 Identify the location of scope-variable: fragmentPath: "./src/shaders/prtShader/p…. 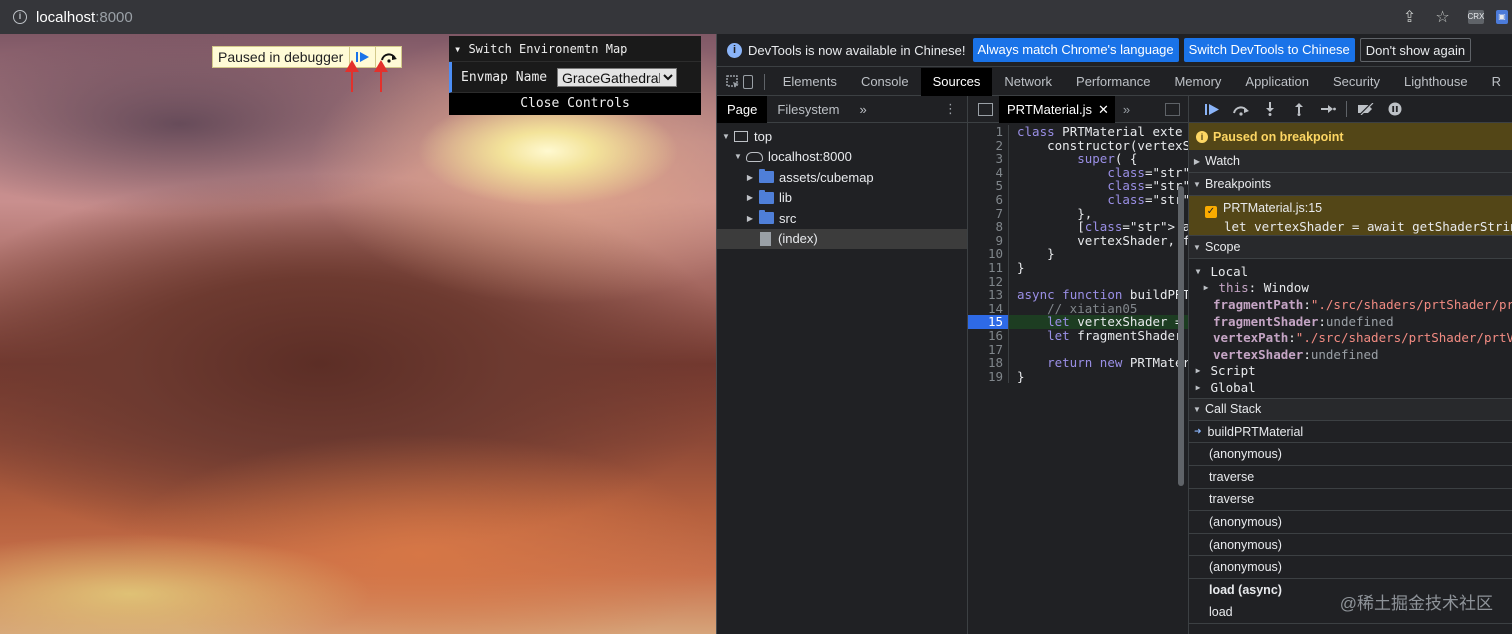
(1350, 304).